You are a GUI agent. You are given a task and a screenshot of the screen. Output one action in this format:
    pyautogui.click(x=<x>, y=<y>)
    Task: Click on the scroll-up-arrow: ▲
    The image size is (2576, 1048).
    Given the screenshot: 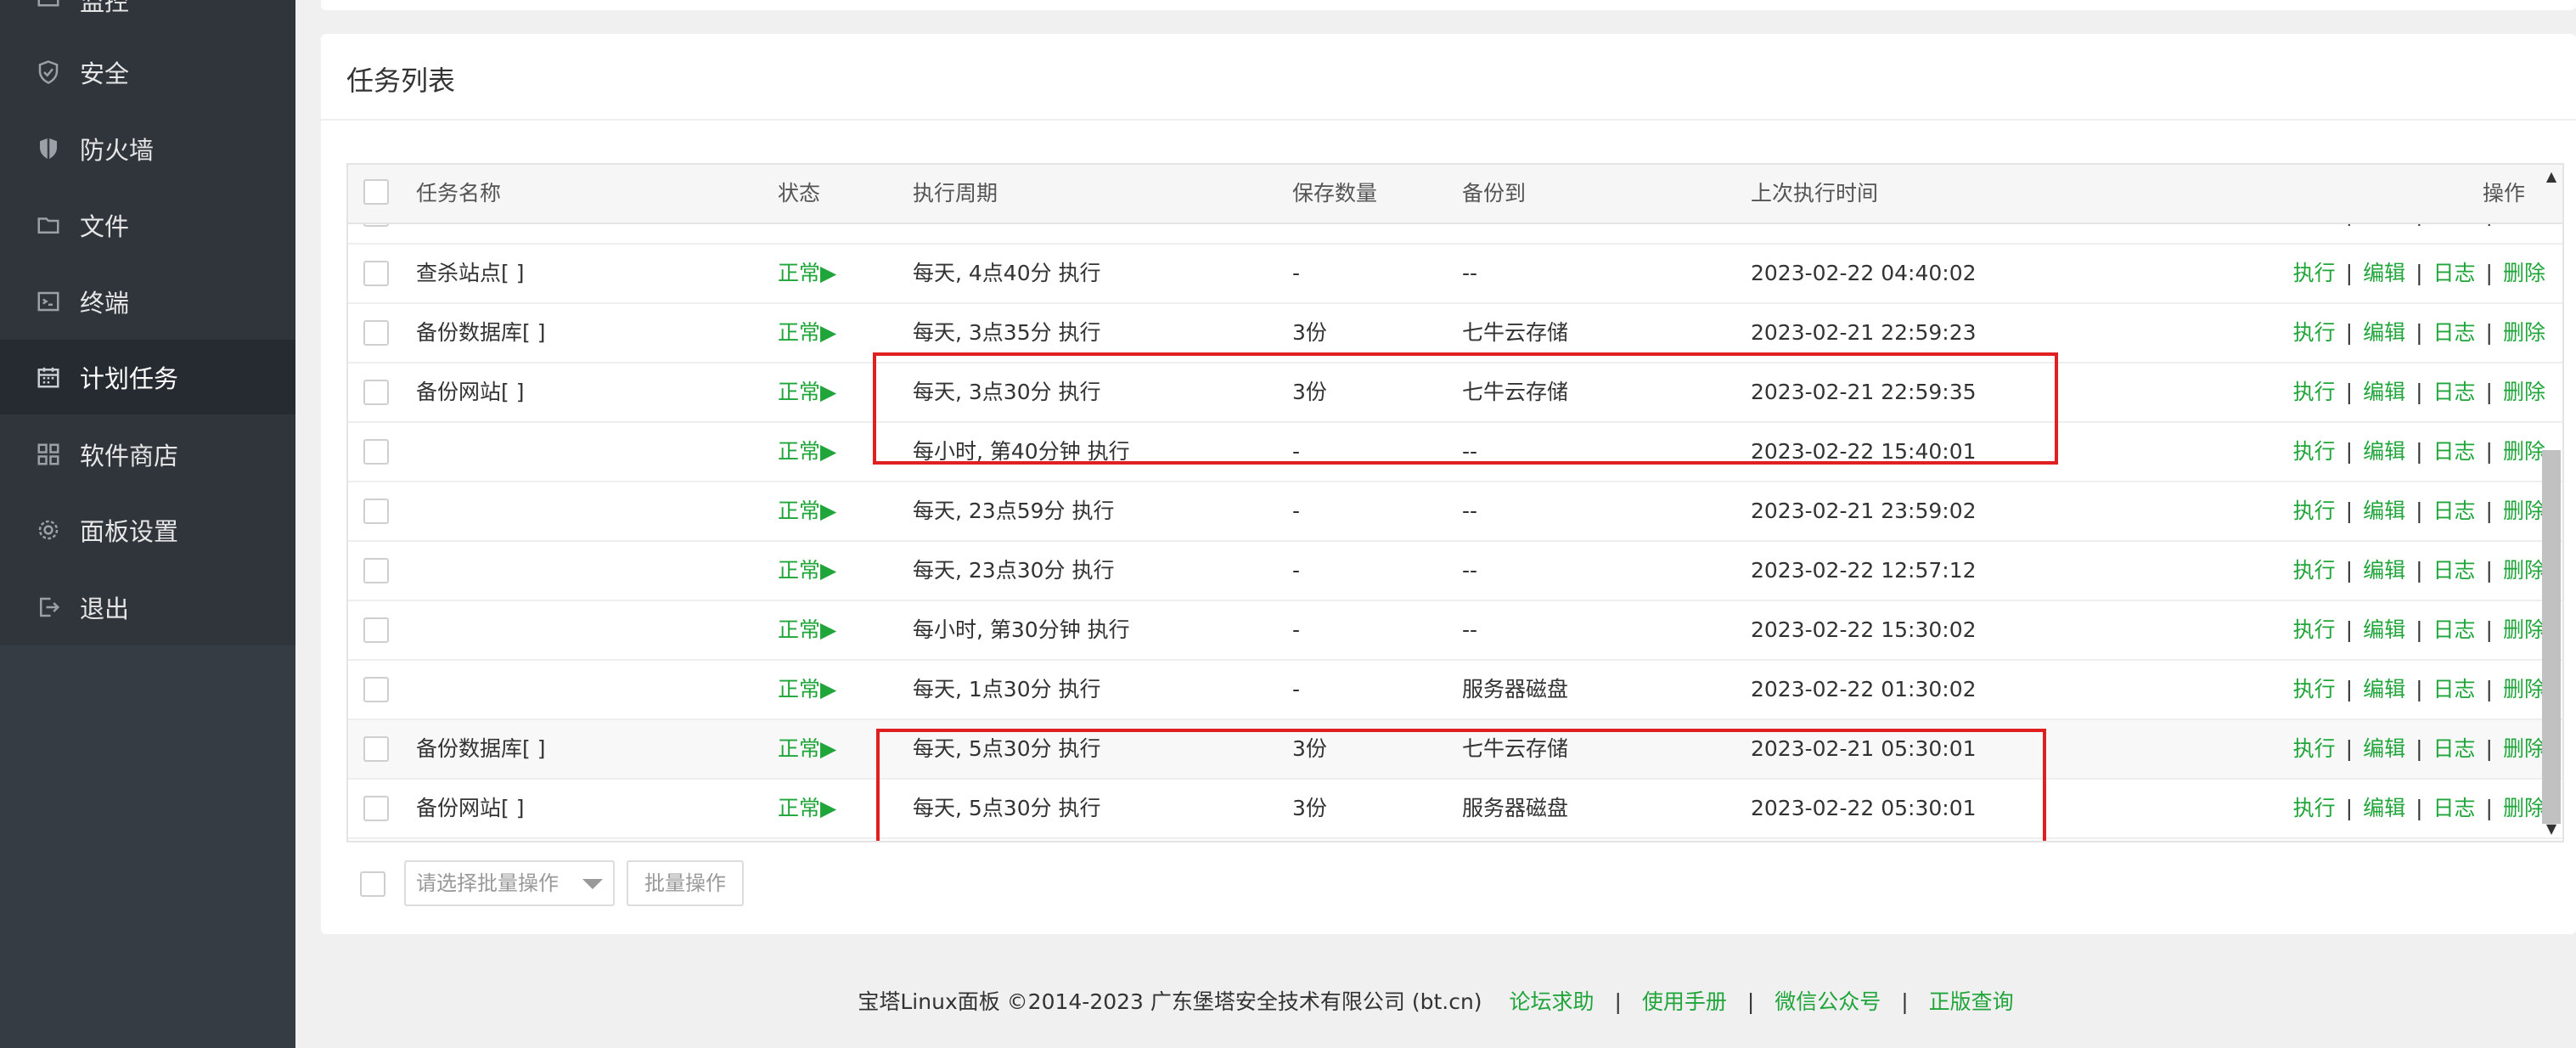 What is the action you would take?
    pyautogui.click(x=2551, y=176)
    